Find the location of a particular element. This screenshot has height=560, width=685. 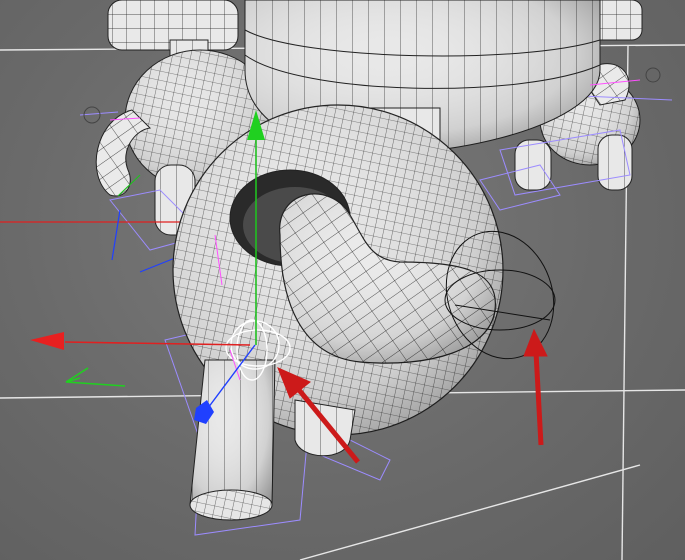

world-axis-icon is located at coordinates (95, 377).